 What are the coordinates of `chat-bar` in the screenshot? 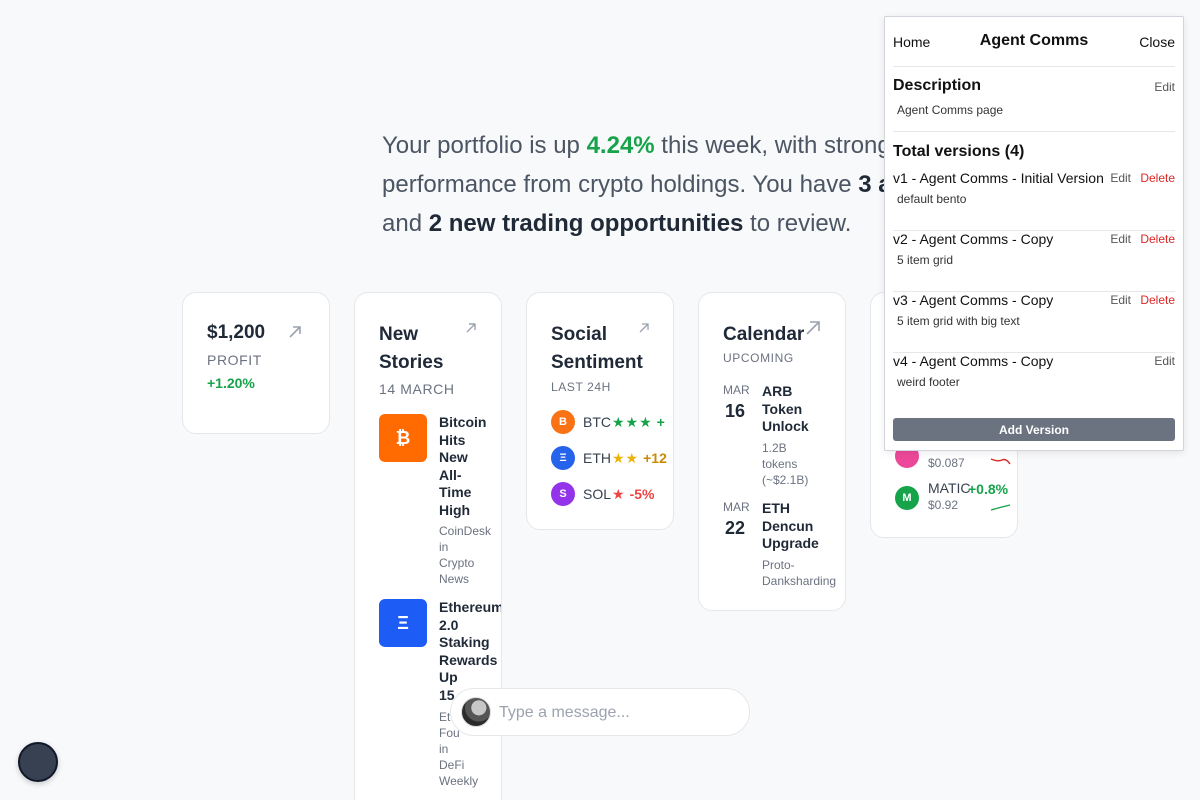 It's located at (600, 712).